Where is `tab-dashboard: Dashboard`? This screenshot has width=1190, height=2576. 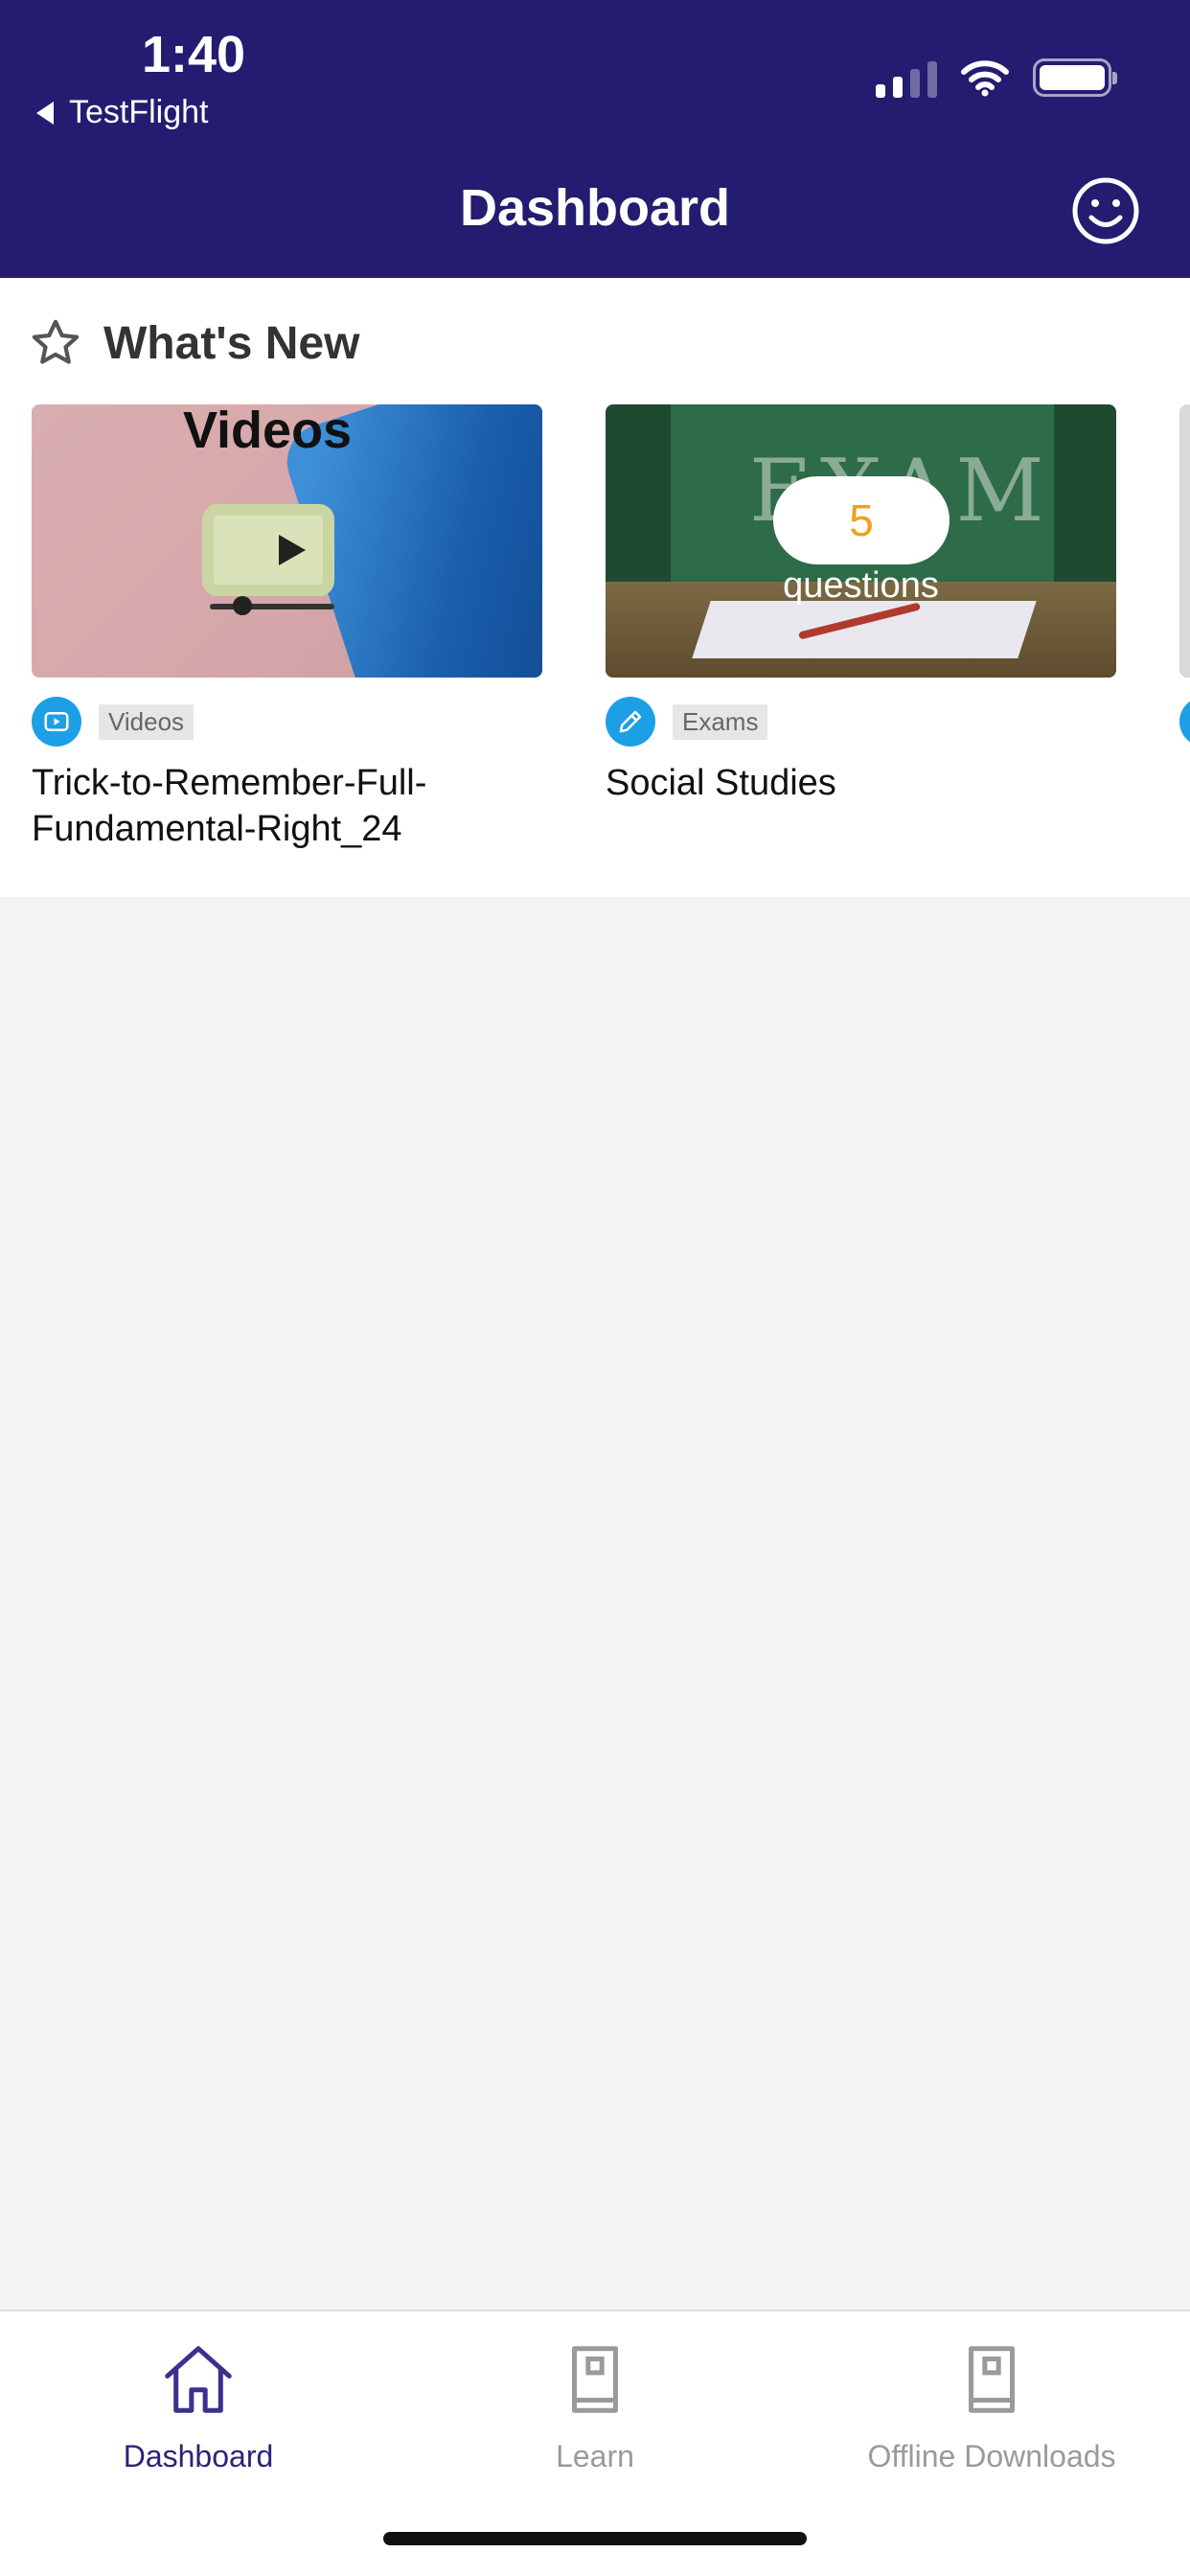 tab-dashboard: Dashboard is located at coordinates (199, 2406).